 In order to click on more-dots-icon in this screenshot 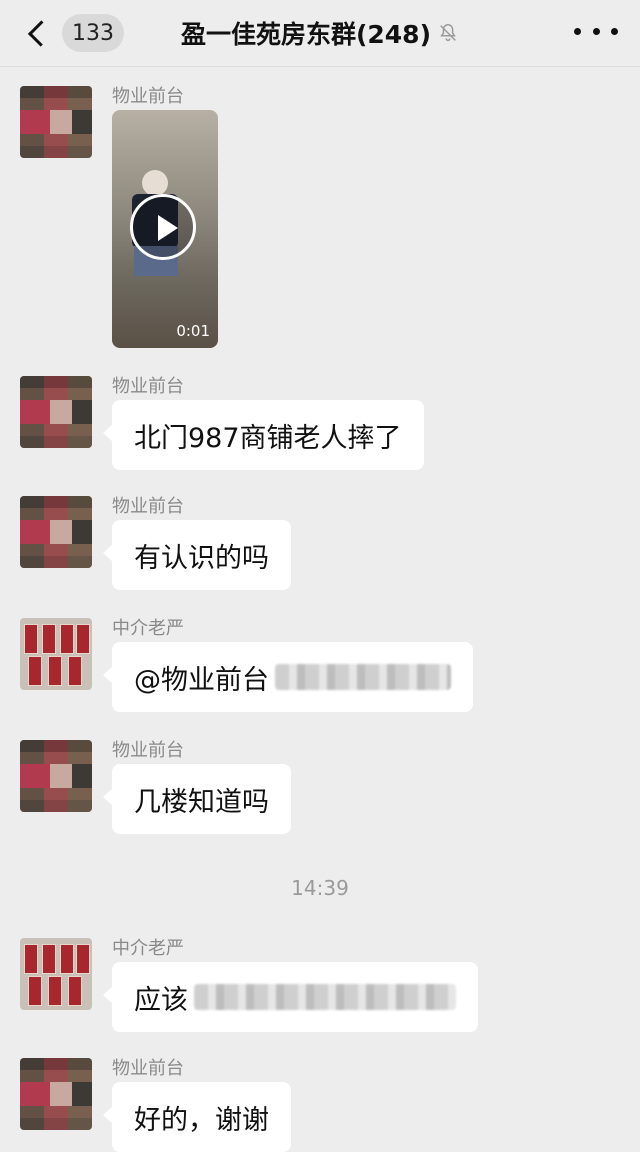, I will do `click(577, 31)`.